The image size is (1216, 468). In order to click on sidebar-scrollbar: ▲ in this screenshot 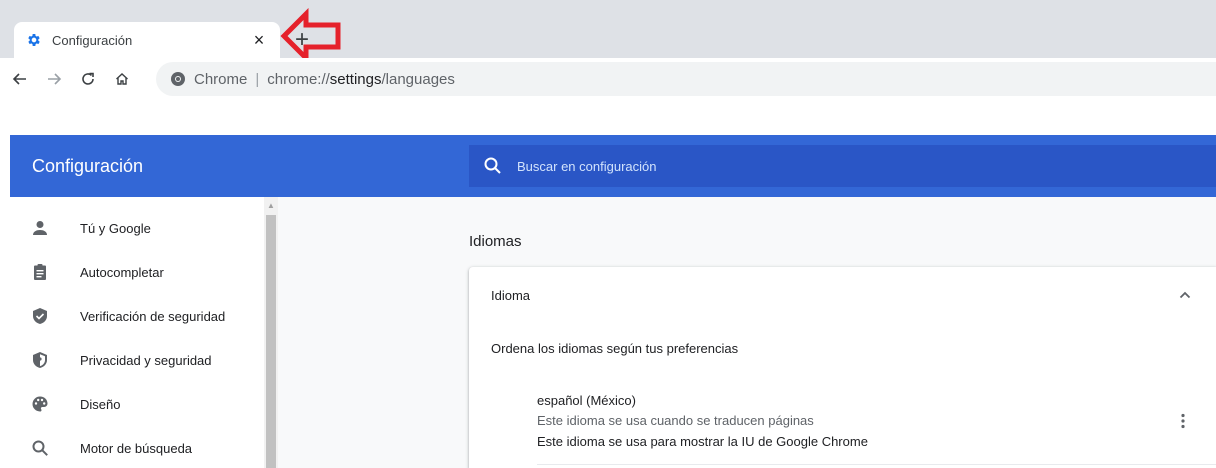, I will do `click(271, 332)`.